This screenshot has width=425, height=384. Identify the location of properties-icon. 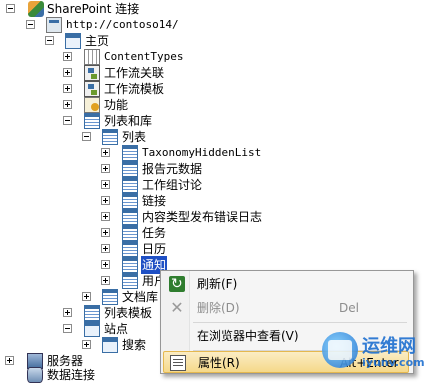
(178, 363).